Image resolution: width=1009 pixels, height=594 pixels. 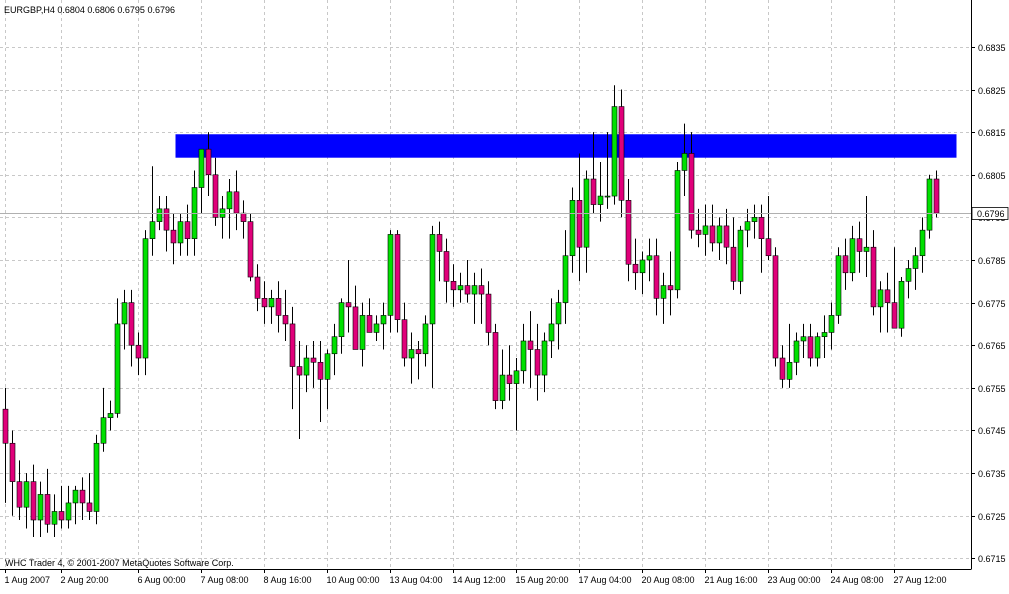 I want to click on last-price-label: 0.6796, so click(x=991, y=214).